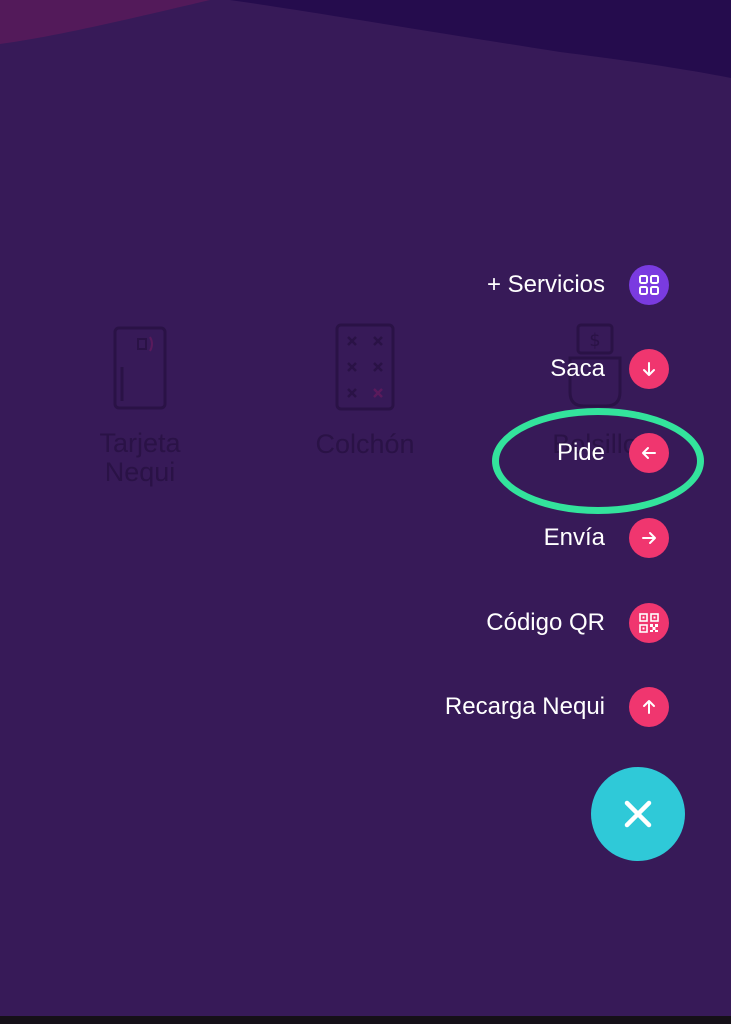 The height and width of the screenshot is (1024, 731). Describe the element at coordinates (140, 368) in the screenshot. I see `card-icon` at that location.